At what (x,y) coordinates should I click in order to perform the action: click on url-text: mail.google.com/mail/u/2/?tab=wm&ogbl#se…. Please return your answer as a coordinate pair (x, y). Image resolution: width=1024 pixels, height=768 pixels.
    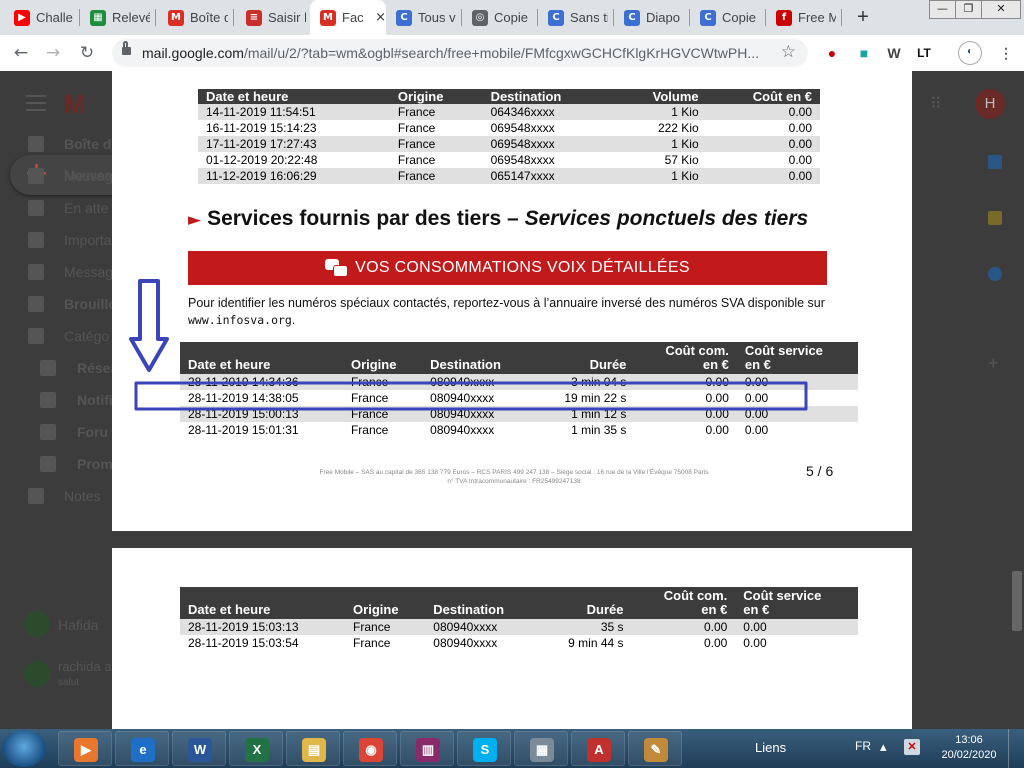
    Looking at the image, I should click on (450, 53).